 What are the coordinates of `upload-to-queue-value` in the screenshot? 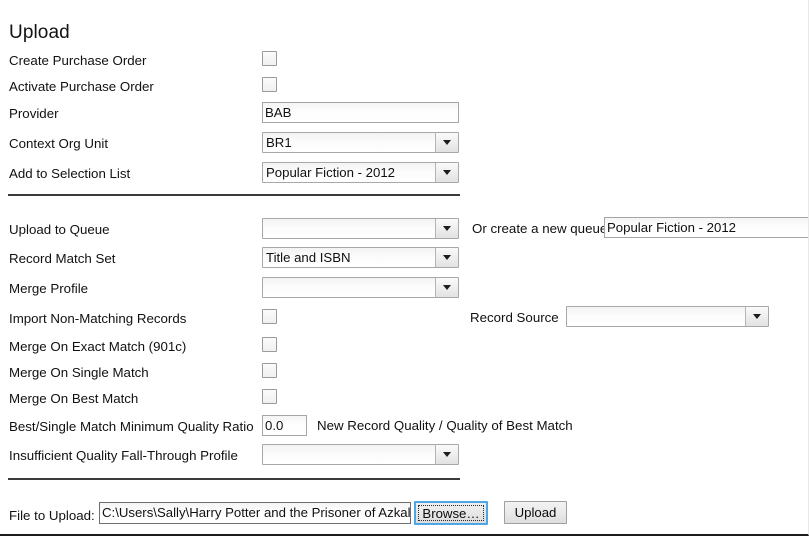 It's located at (349, 228).